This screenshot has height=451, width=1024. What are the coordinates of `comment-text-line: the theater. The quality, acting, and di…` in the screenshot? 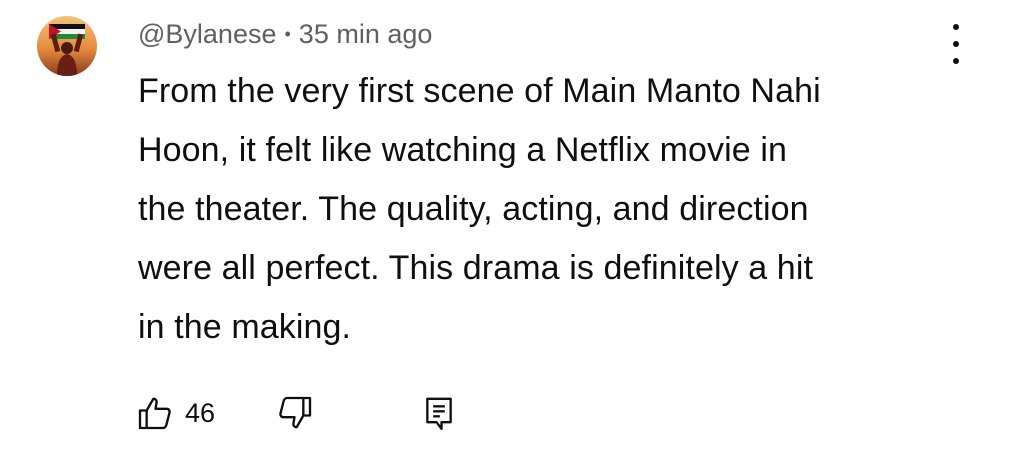 It's located at (473, 209).